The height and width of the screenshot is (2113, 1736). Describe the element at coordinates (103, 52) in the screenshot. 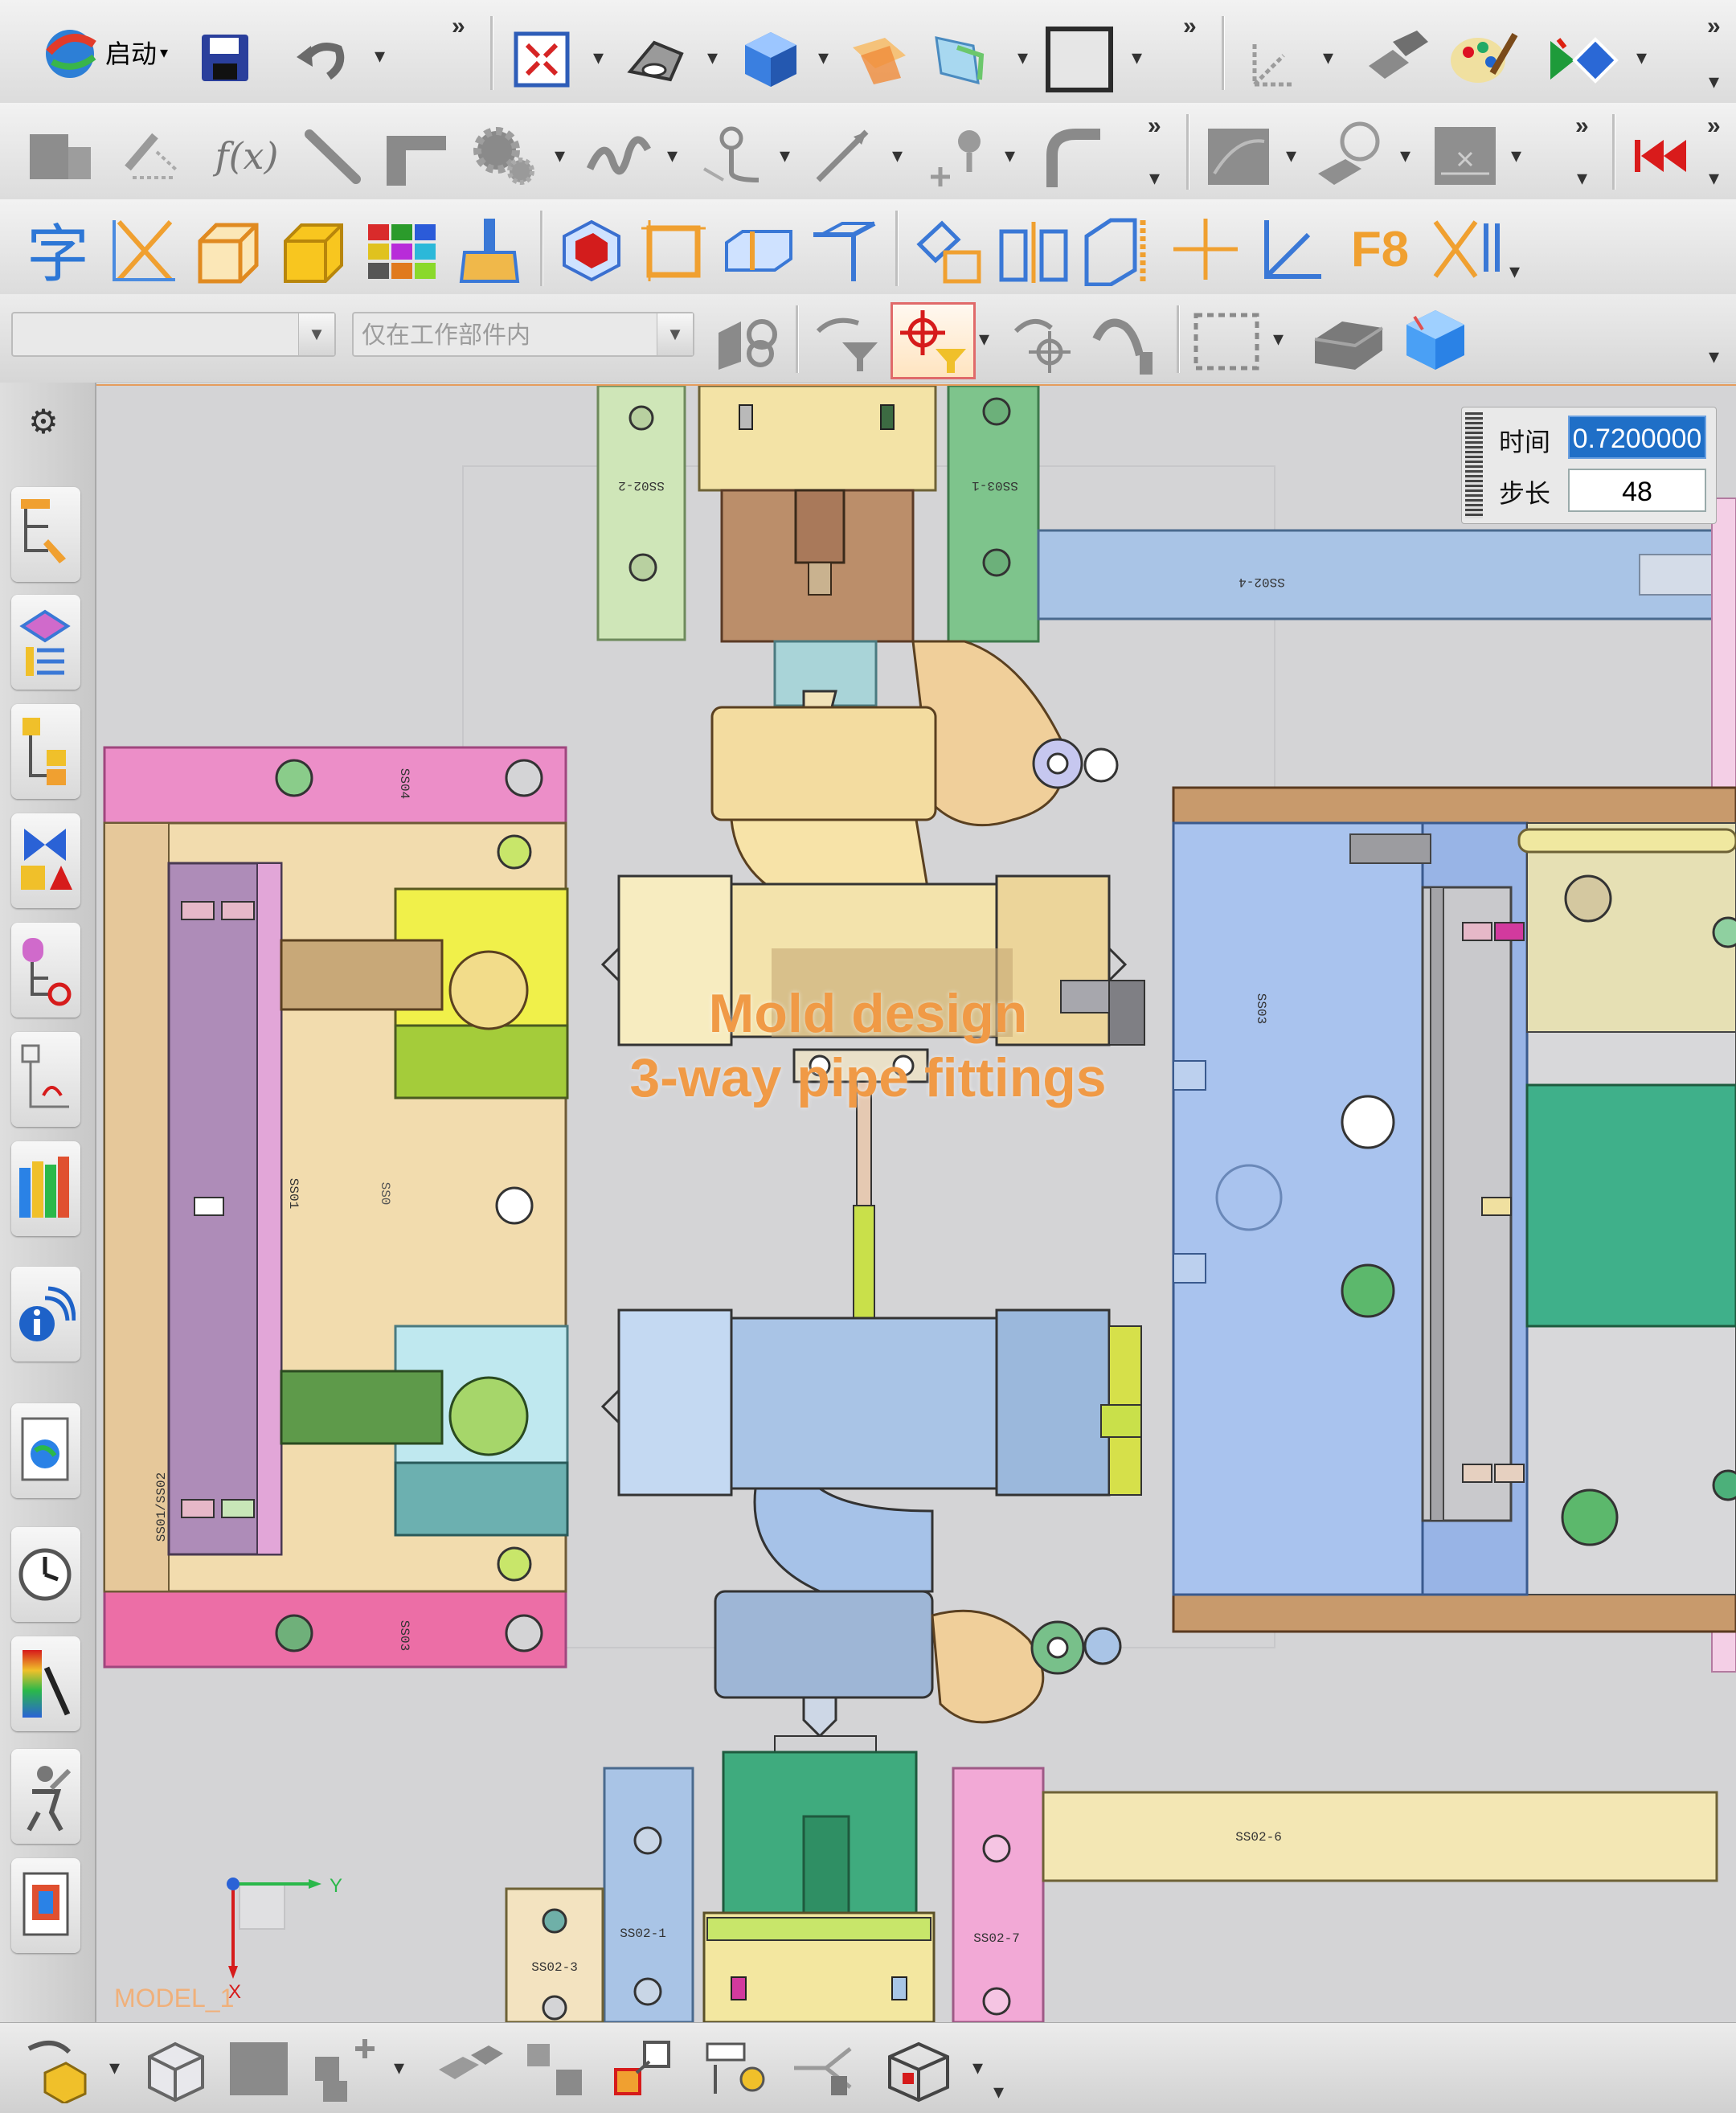

I see `start-button: 启动 ▾` at that location.